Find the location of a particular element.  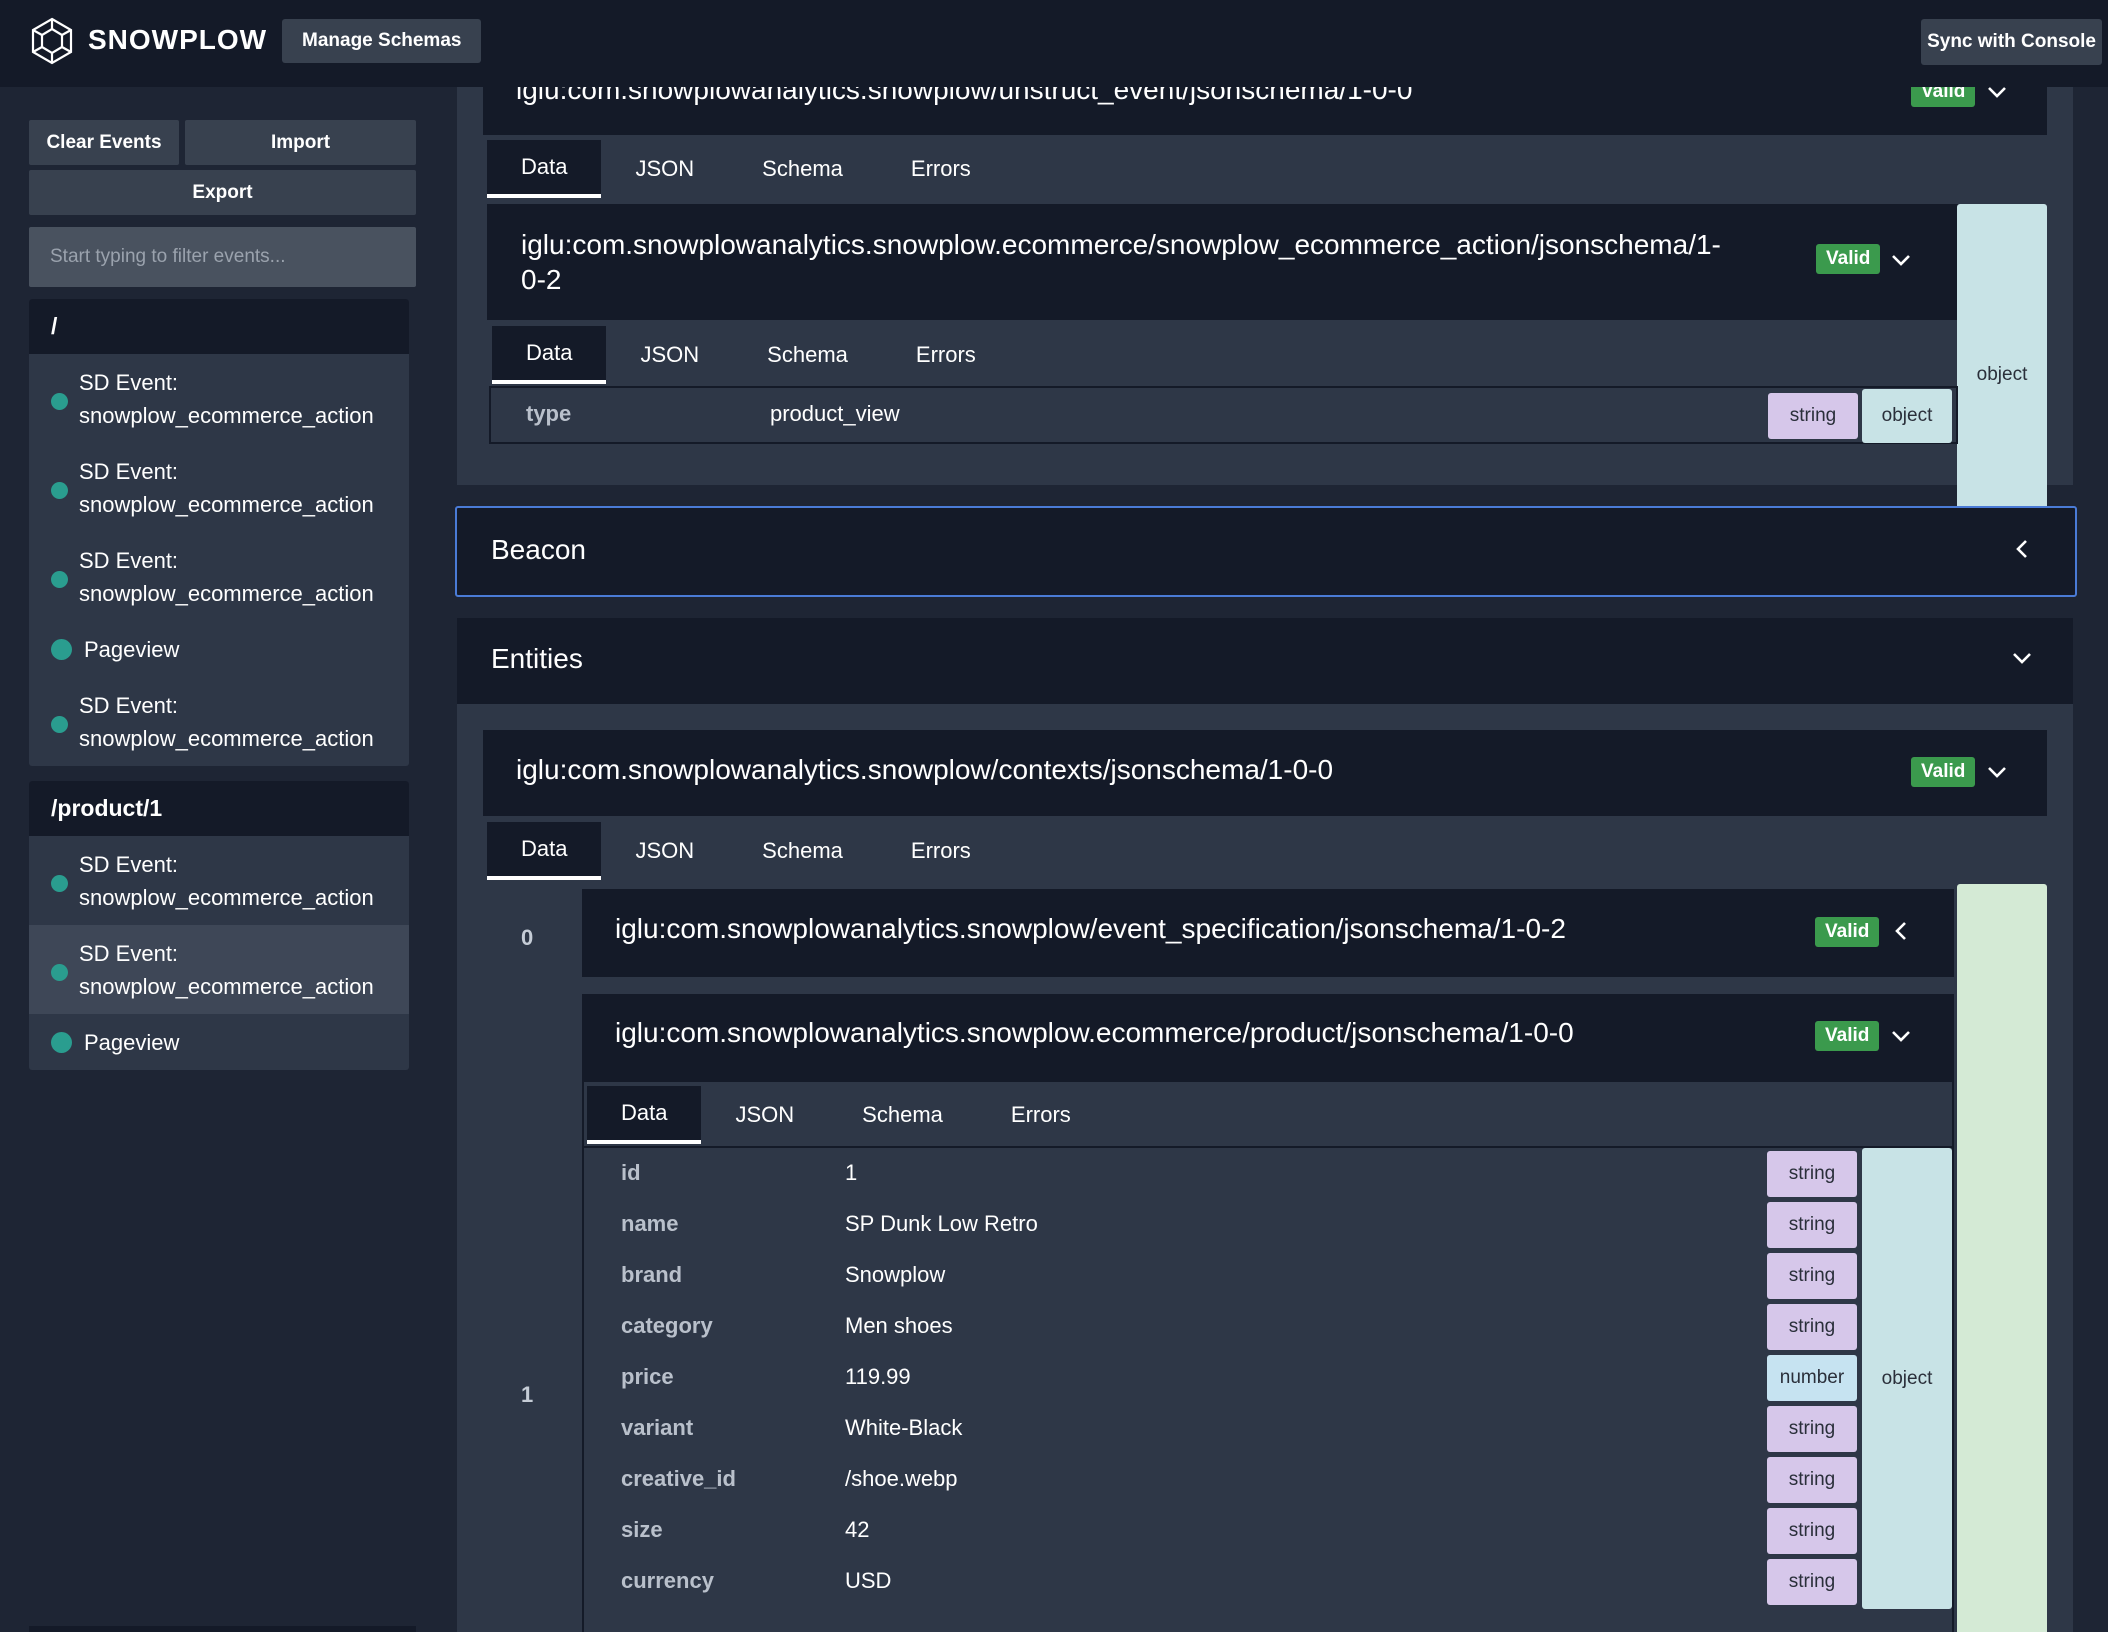

divider is located at coordinates (1268, 1147).